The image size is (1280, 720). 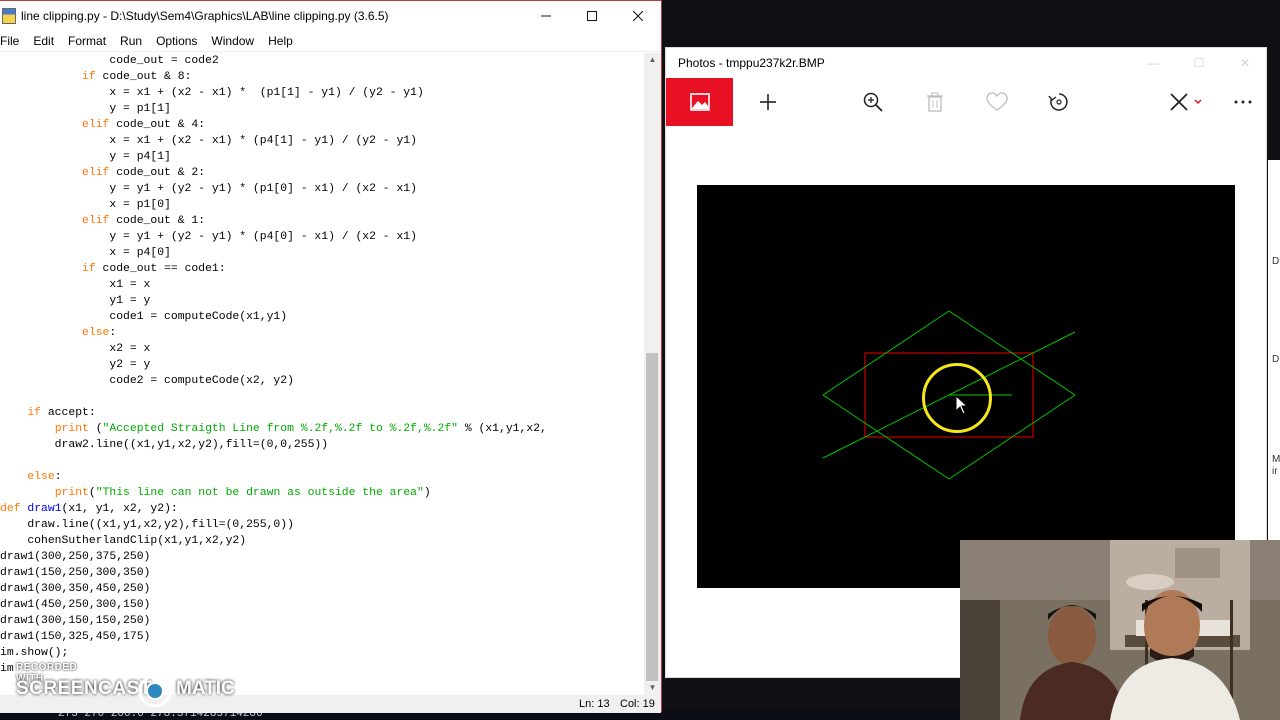 What do you see at coordinates (75, 285) in the screenshot?
I see `code-line: x1 = x` at bounding box center [75, 285].